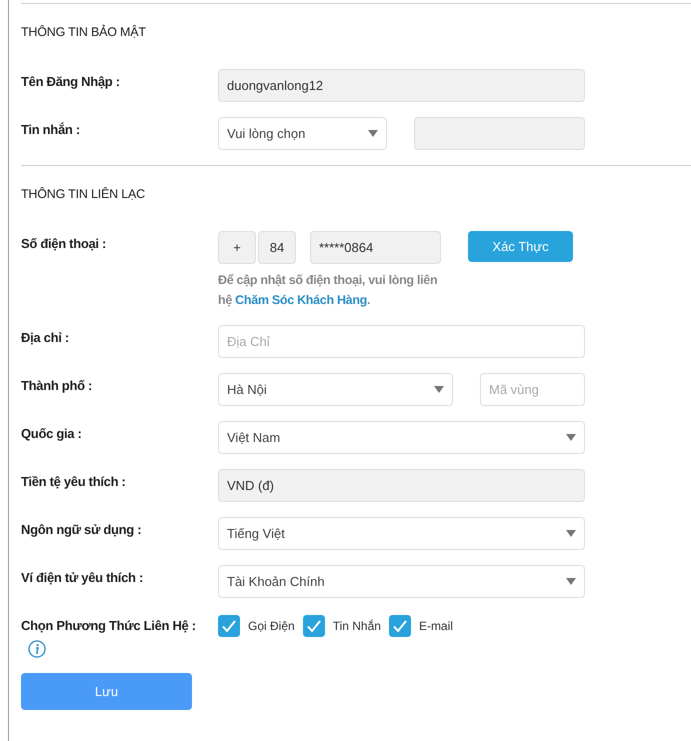 This screenshot has height=741, width=691. I want to click on readonly-field: duongvanlong12, so click(401, 85).